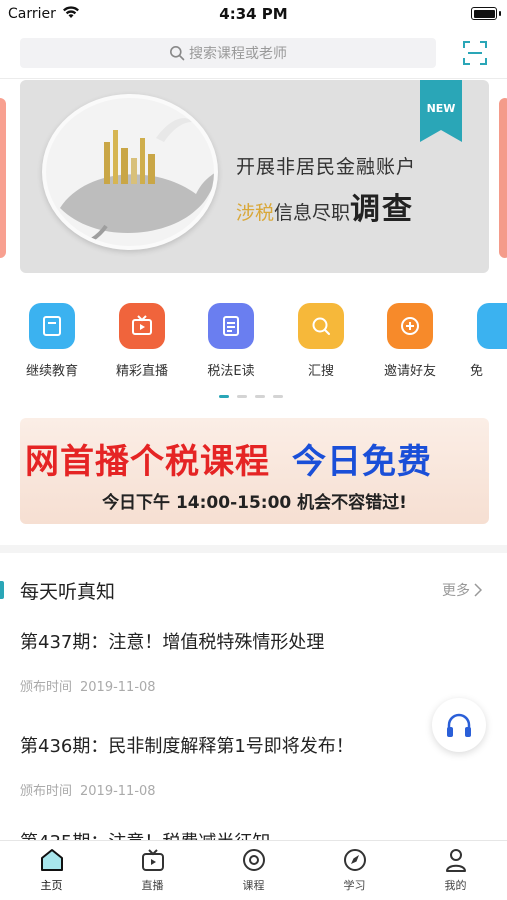  I want to click on search-input: 搜索课程或老师, so click(228, 53).